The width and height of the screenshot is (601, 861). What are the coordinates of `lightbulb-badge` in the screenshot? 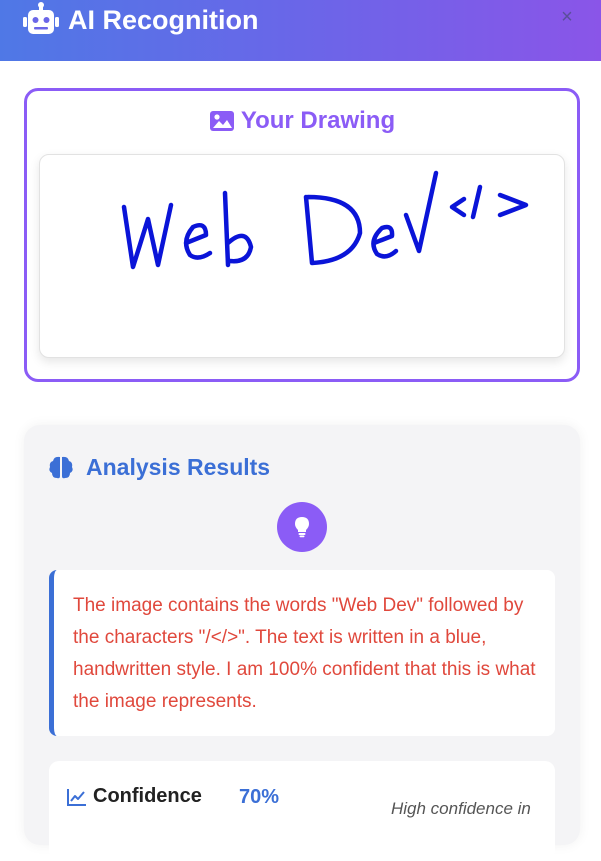 It's located at (302, 527).